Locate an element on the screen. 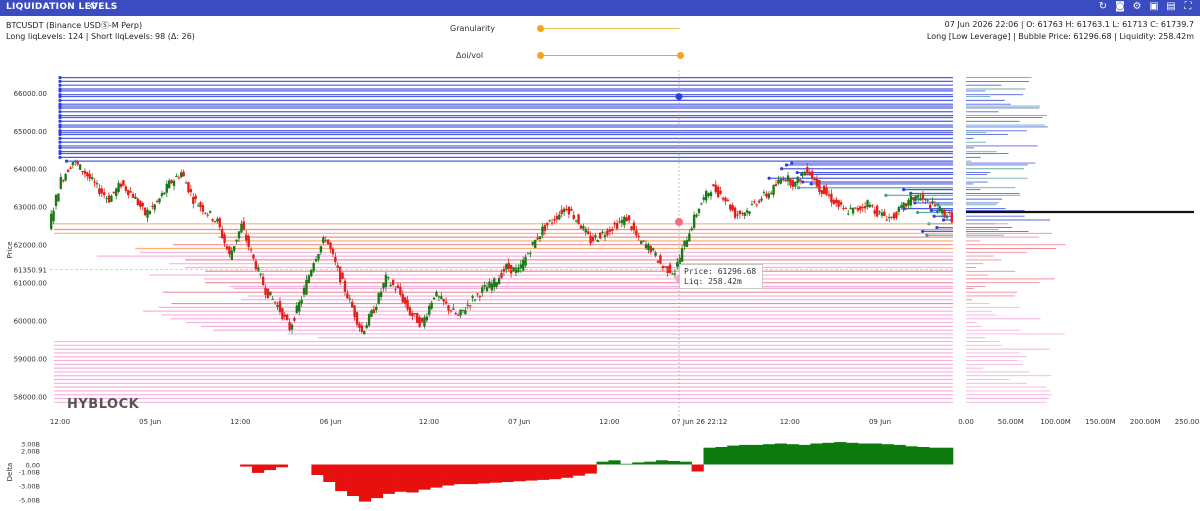  time-axis-tick: 07 Jun 26 22:12 is located at coordinates (700, 422).